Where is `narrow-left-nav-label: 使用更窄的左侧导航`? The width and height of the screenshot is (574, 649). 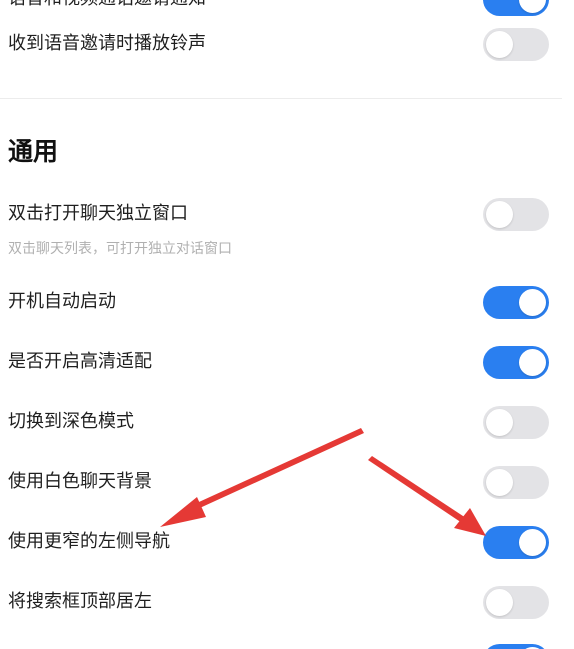
narrow-left-nav-label: 使用更窄的左侧导航 is located at coordinates (89, 541).